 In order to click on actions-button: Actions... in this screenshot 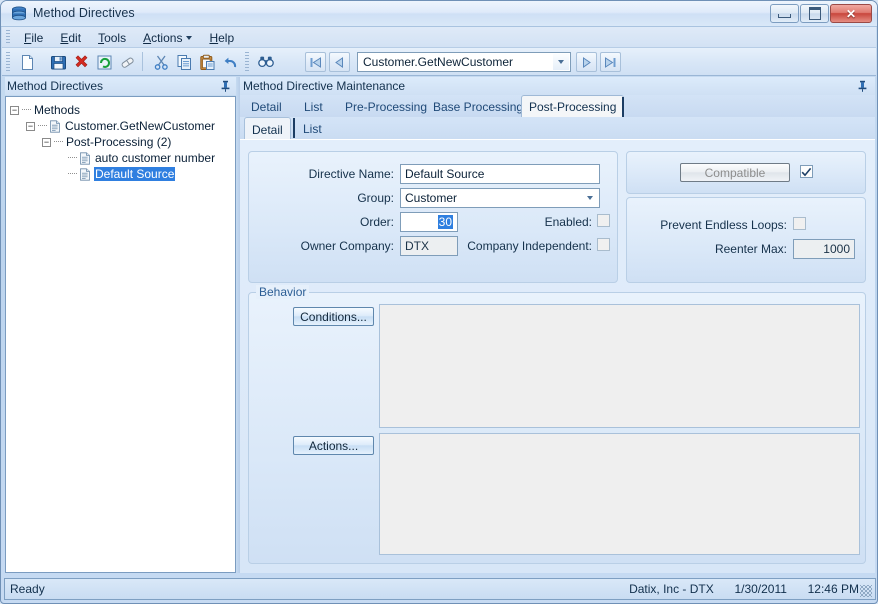, I will do `click(333, 445)`.